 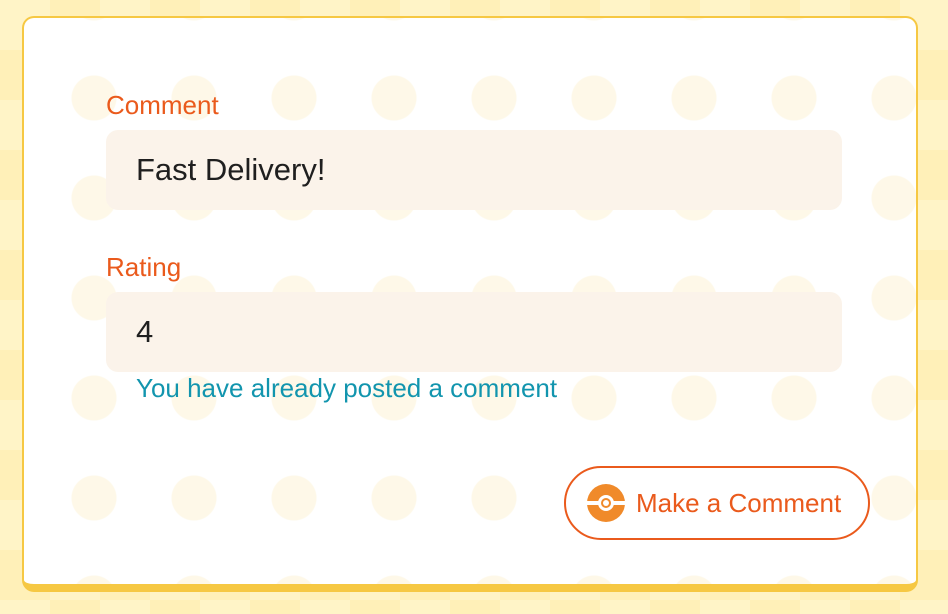 What do you see at coordinates (162, 105) in the screenshot?
I see `comment-label: Comment` at bounding box center [162, 105].